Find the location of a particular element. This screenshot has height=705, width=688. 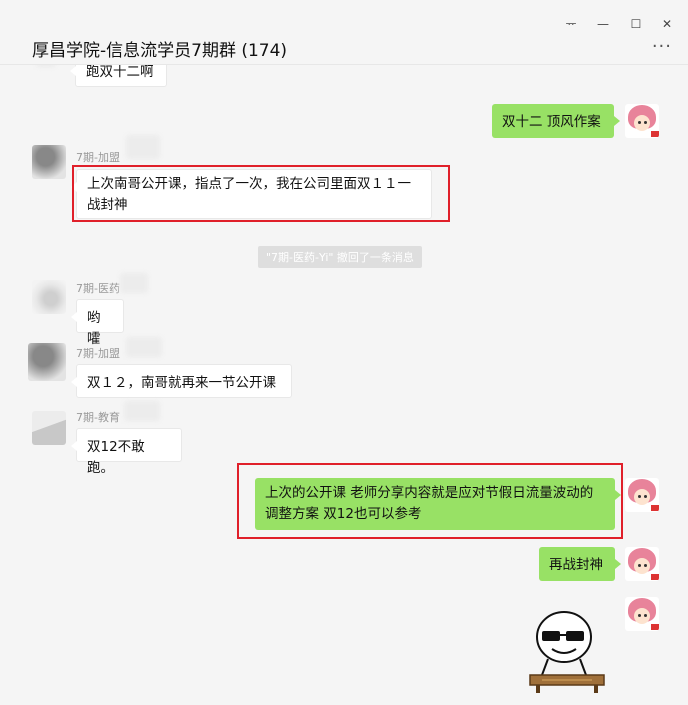

maximize-button: ☐ is located at coordinates (636, 24).